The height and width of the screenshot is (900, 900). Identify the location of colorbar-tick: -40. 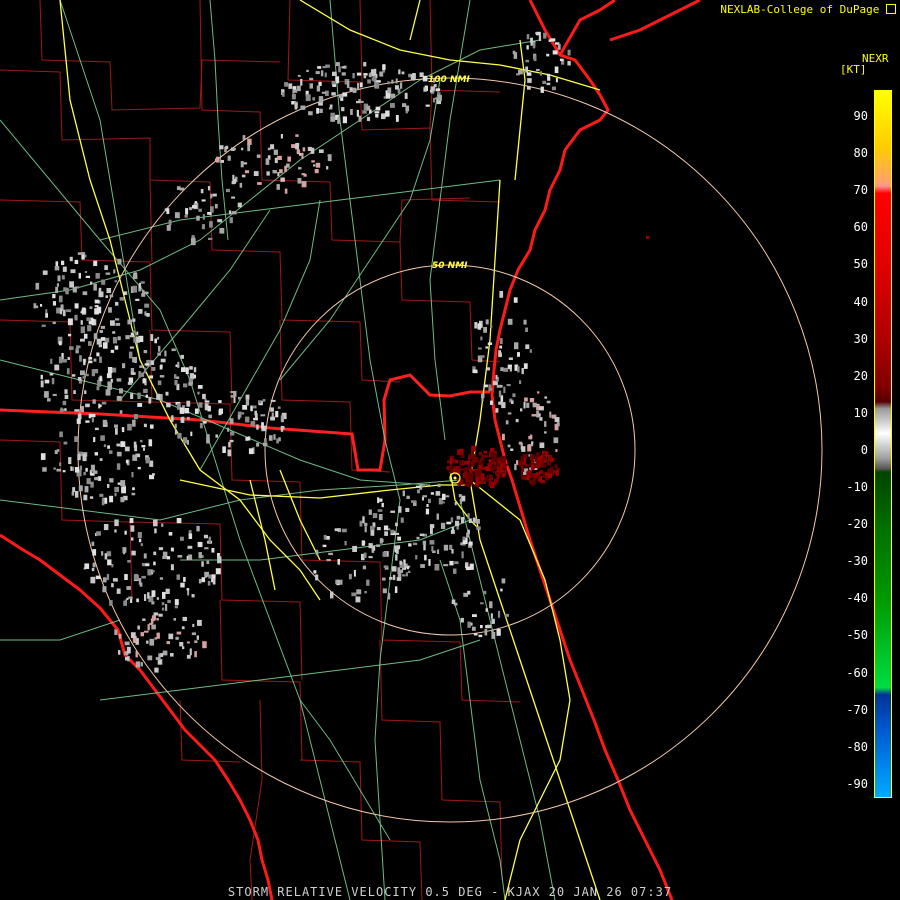
(857, 598).